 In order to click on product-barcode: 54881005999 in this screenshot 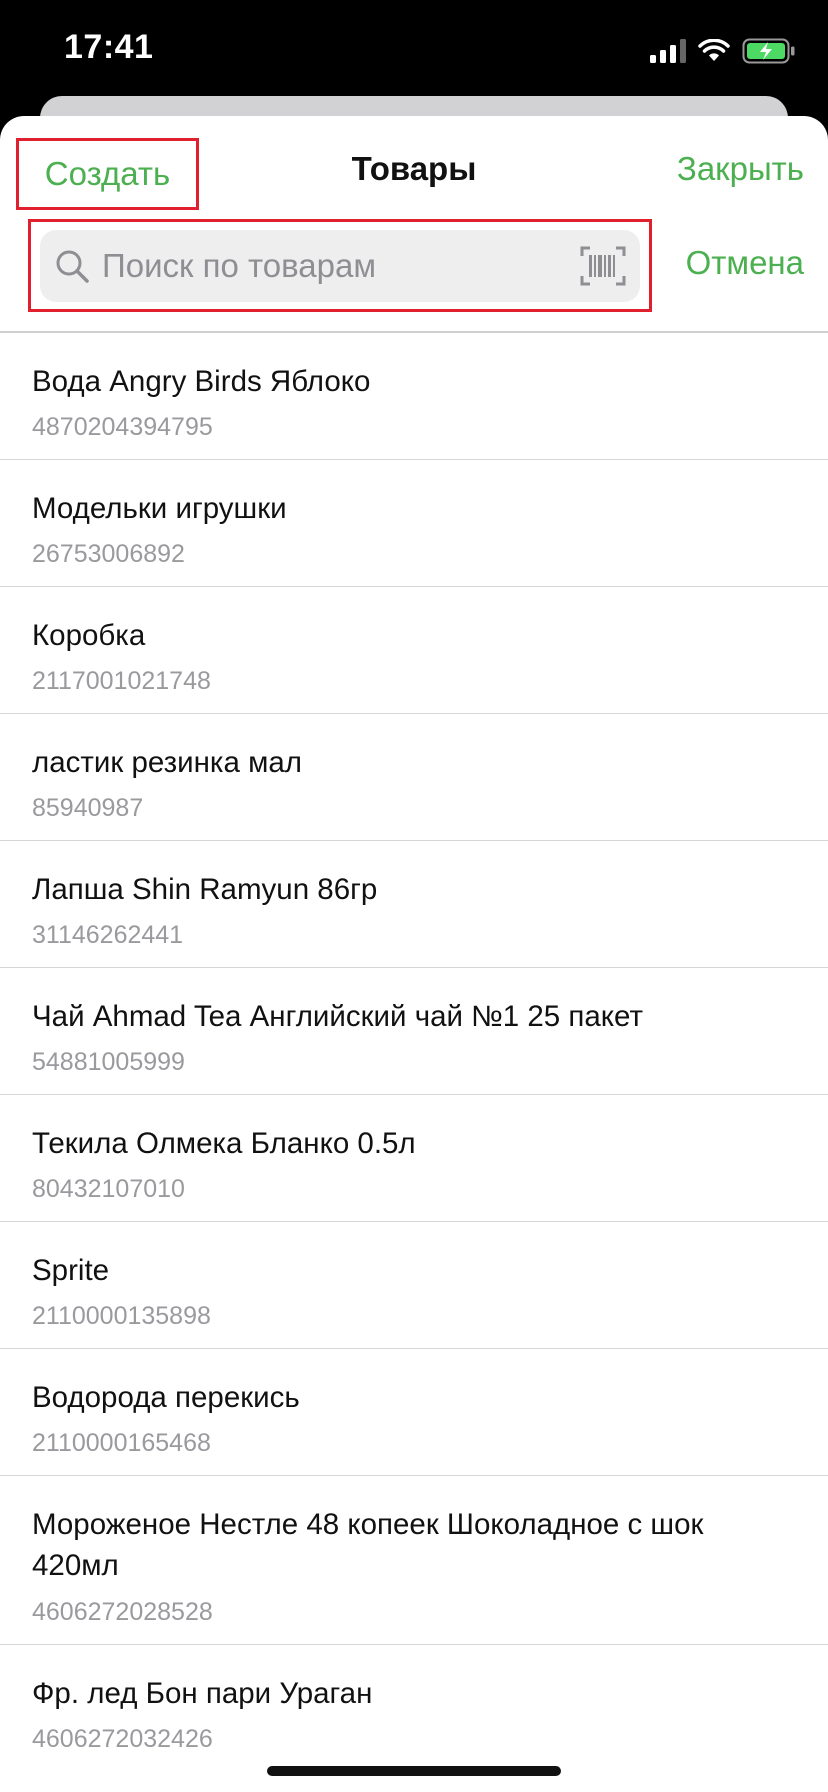, I will do `click(108, 1062)`.